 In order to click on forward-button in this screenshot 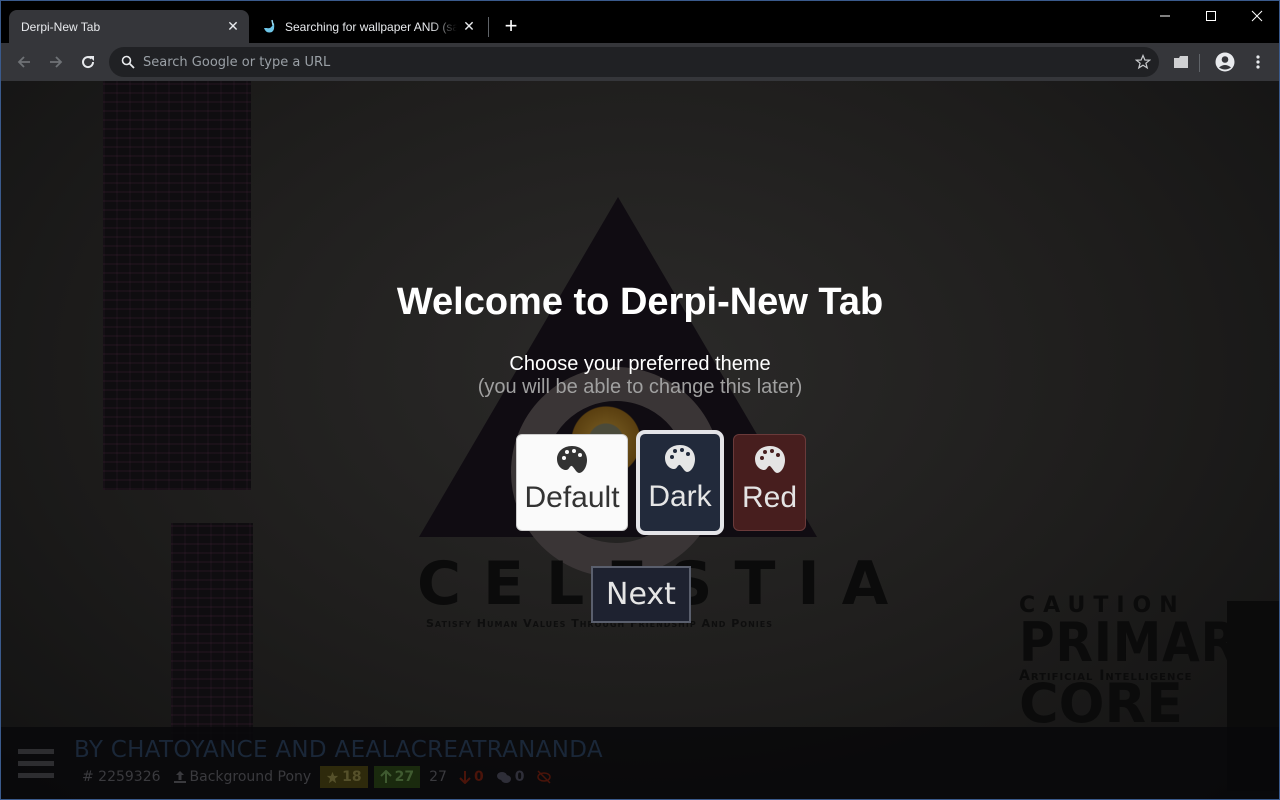, I will do `click(56, 62)`.